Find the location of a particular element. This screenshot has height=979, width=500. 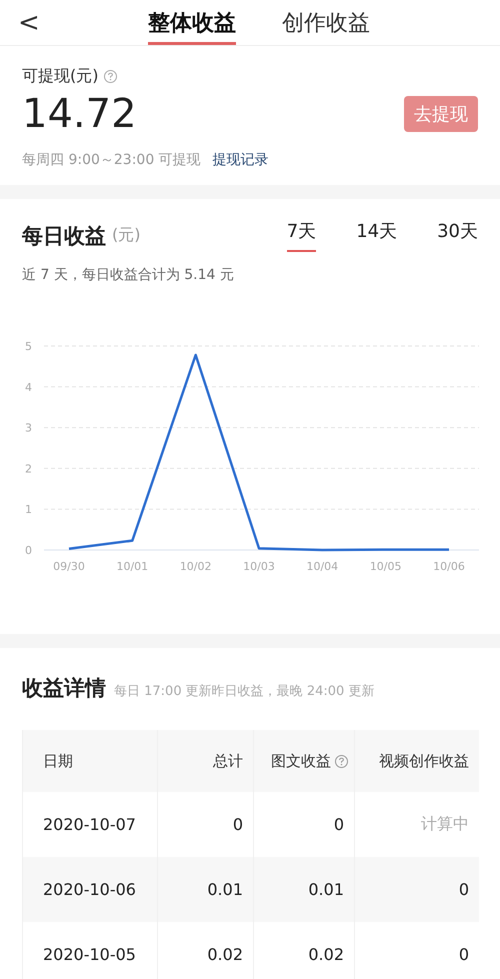

x-tick-label: 10/01 is located at coordinates (132, 566).